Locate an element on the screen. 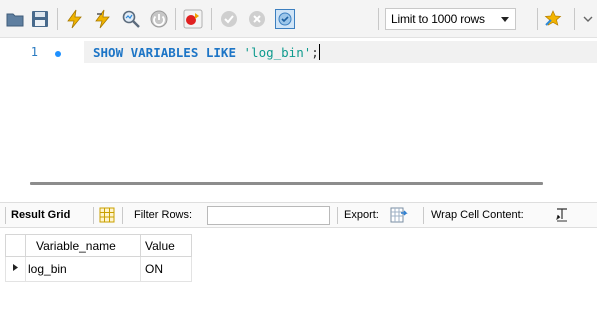  wrap-cell-content-label: Wrap Cell Content: is located at coordinates (477, 215).